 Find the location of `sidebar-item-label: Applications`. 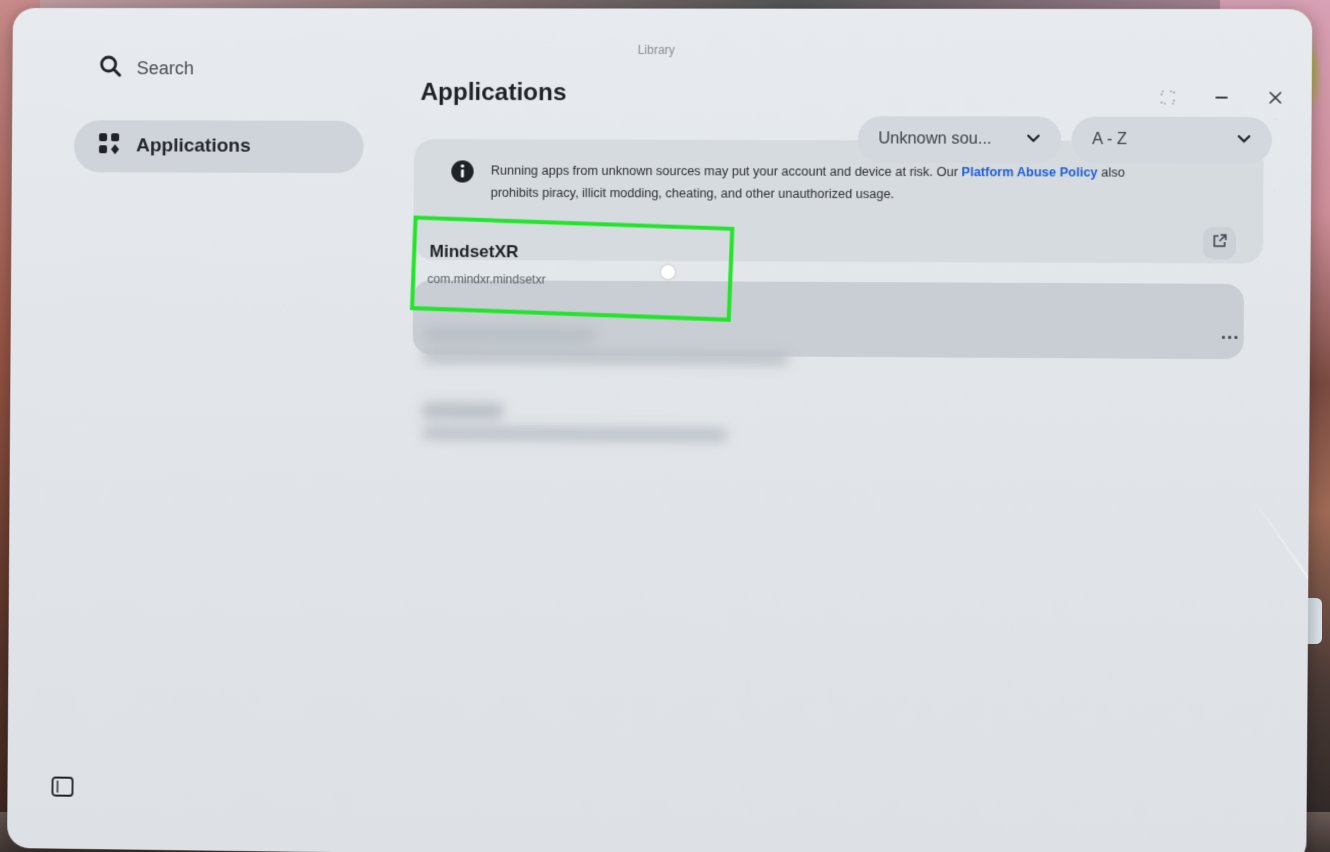

sidebar-item-label: Applications is located at coordinates (193, 146).